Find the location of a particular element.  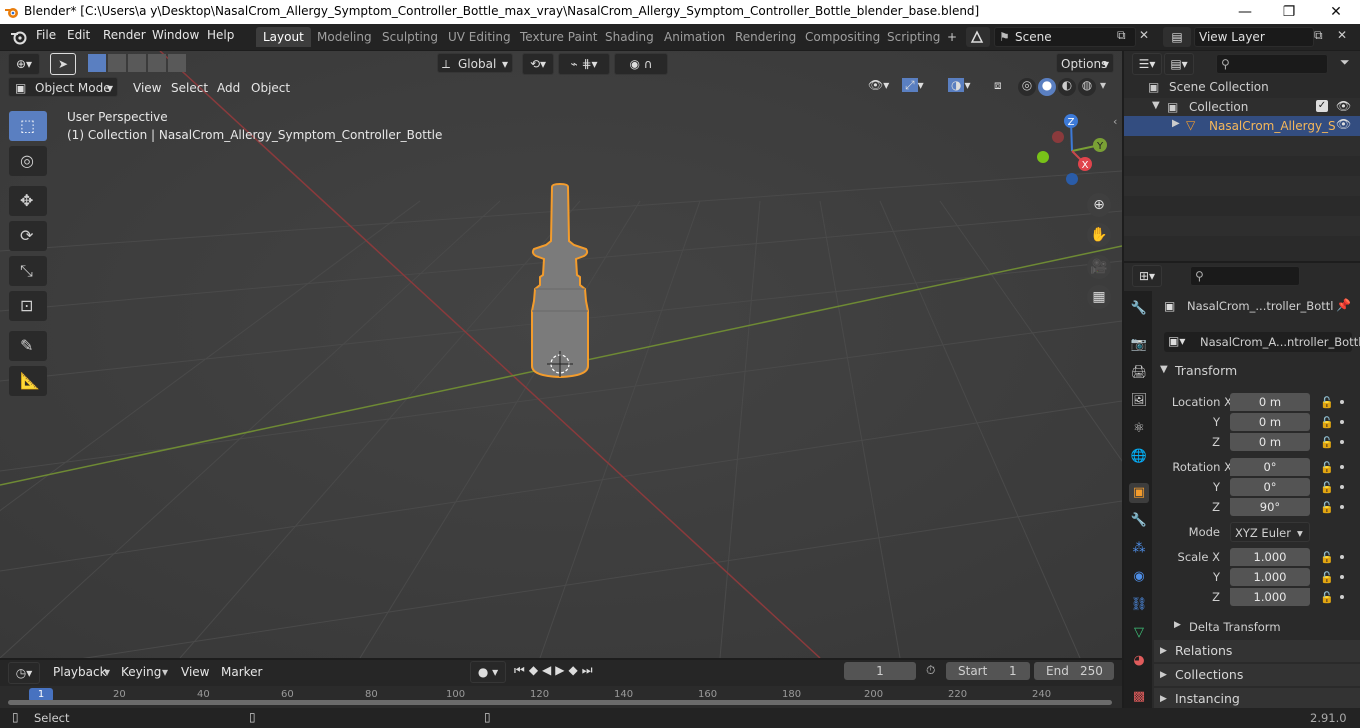

location-y-field: 0 m is located at coordinates (1270, 422).